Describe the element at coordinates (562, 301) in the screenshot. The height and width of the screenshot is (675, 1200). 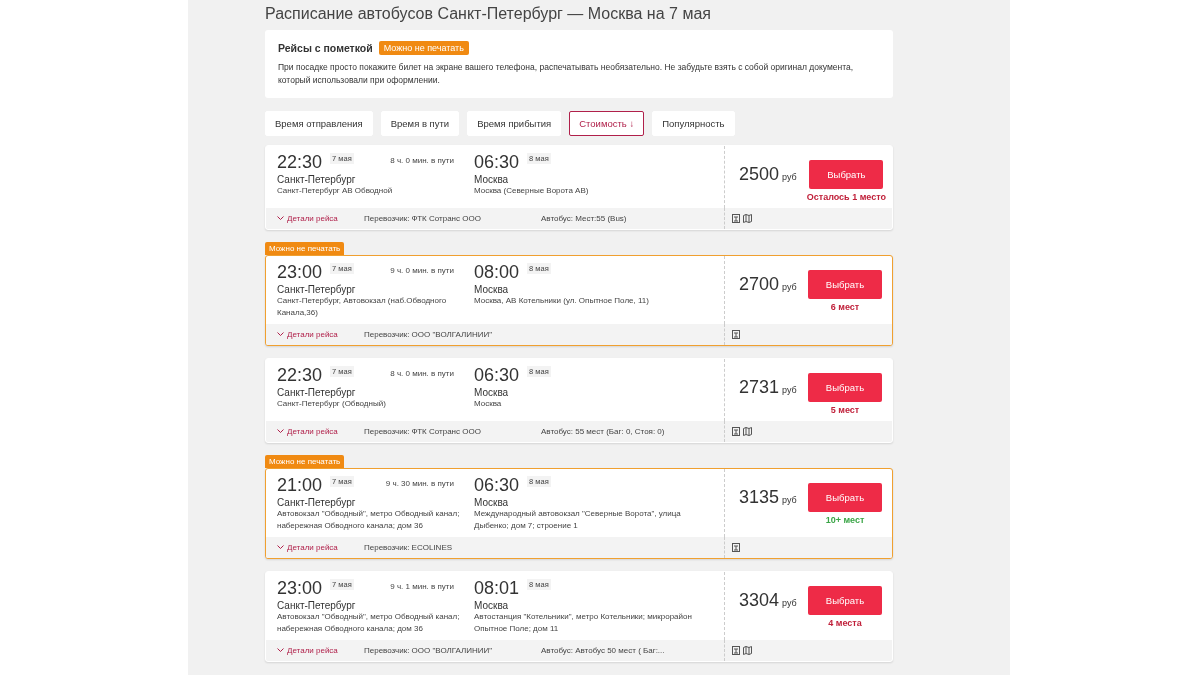
I see `arrival-station: Москва, АВ Котельники (ул. Опытное Поле, 11)` at that location.